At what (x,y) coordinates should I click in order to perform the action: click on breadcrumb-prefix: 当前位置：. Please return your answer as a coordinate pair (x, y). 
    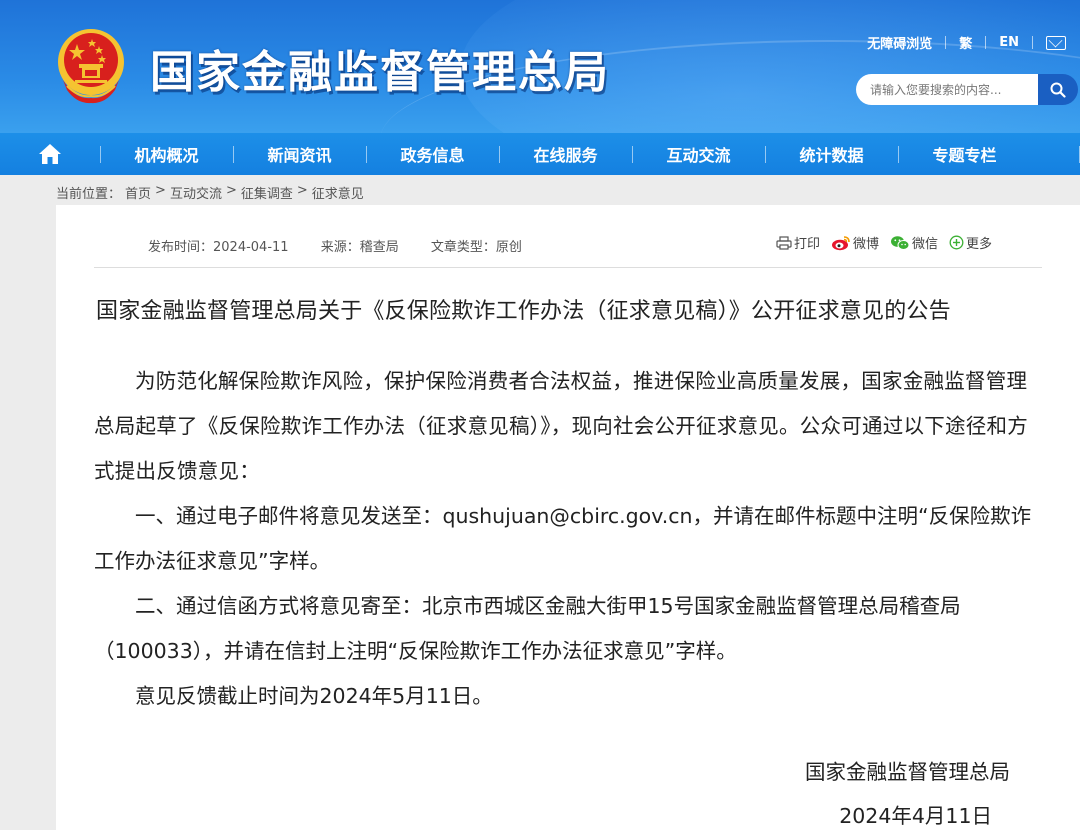
    Looking at the image, I should click on (89, 194).